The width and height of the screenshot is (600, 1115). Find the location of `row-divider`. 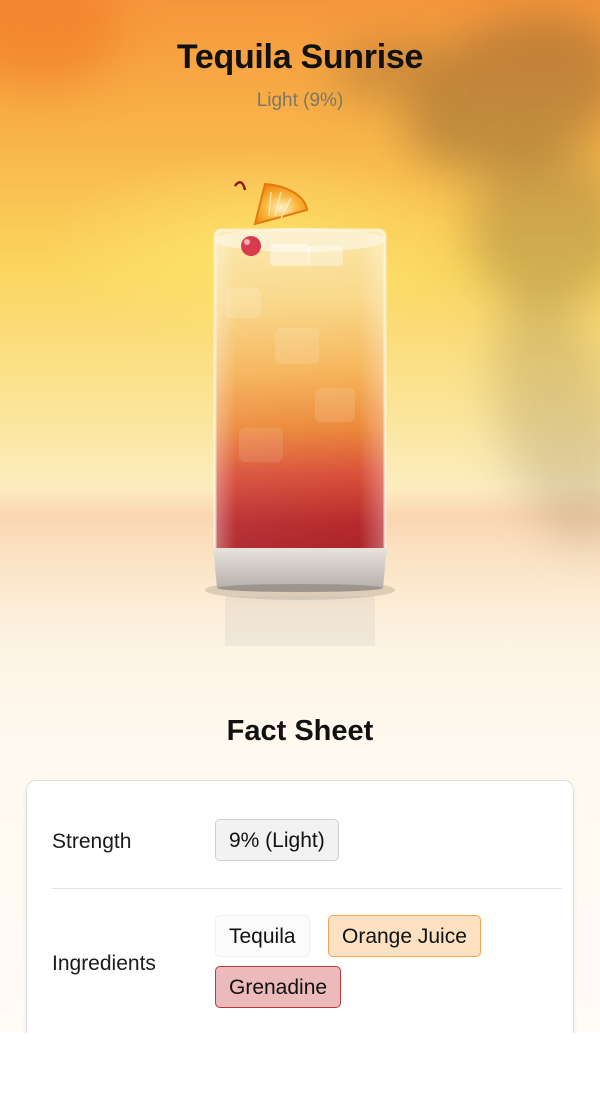

row-divider is located at coordinates (307, 888).